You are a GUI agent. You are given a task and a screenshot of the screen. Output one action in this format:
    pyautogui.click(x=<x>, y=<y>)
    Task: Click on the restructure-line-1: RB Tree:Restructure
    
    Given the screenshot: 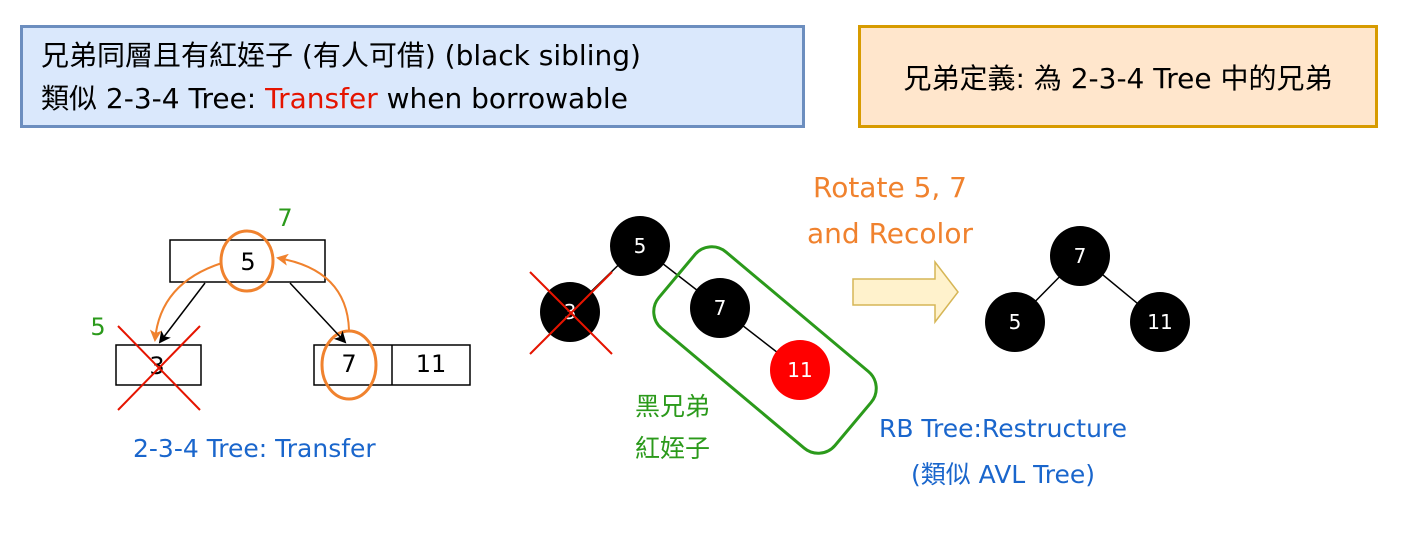 What is the action you would take?
    pyautogui.click(x=1003, y=428)
    